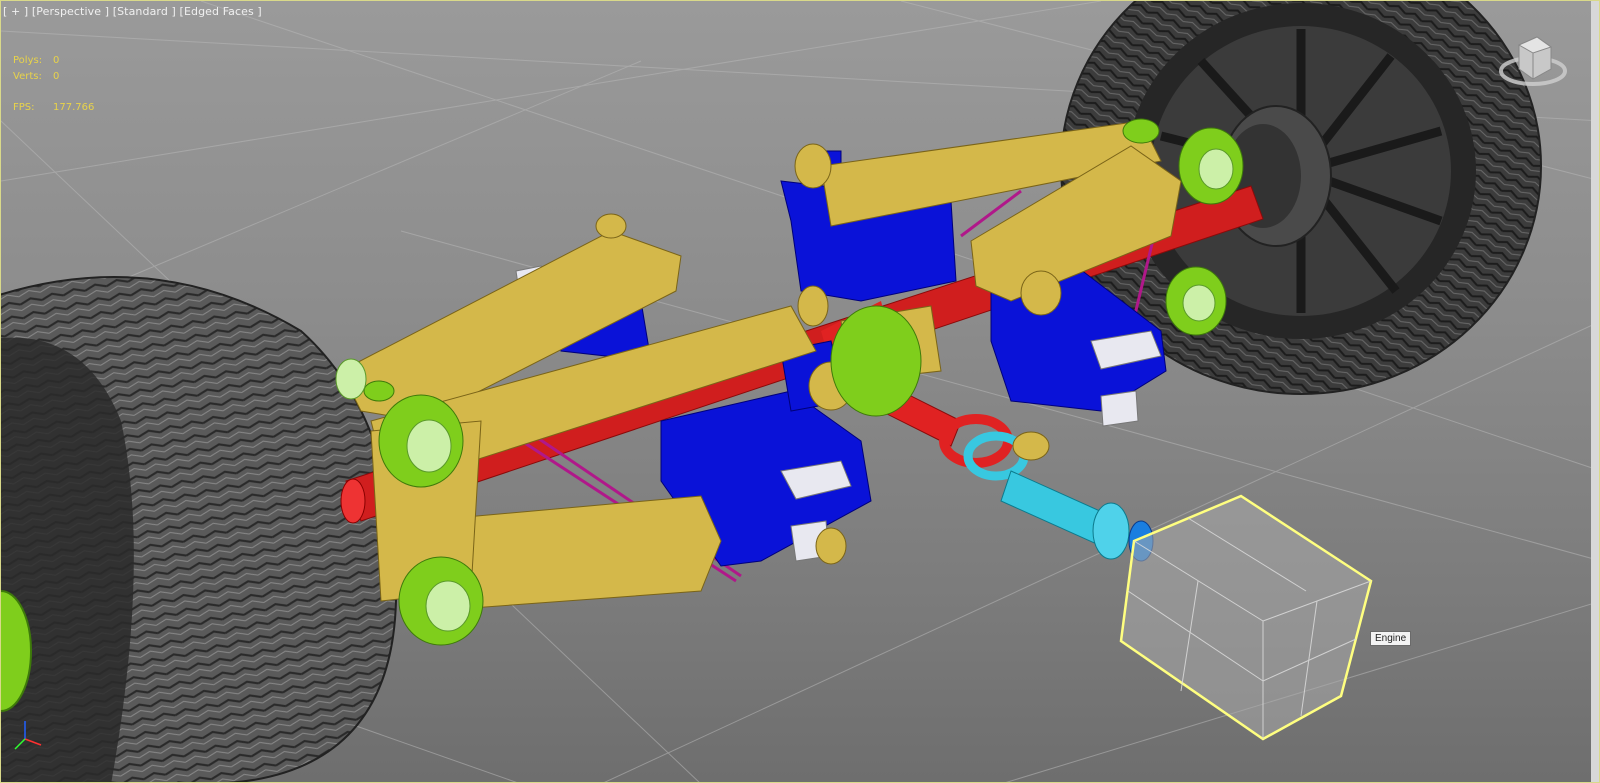 The image size is (1600, 783). I want to click on viewcube-icon, so click(1533, 63).